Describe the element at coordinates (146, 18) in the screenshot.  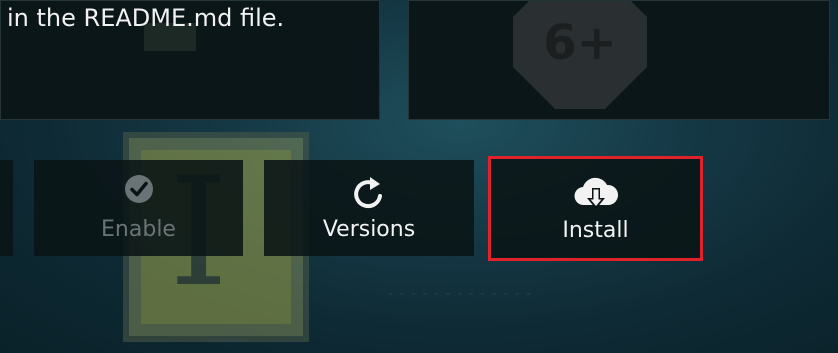
I see `addon-description-text: in the README.md file.` at that location.